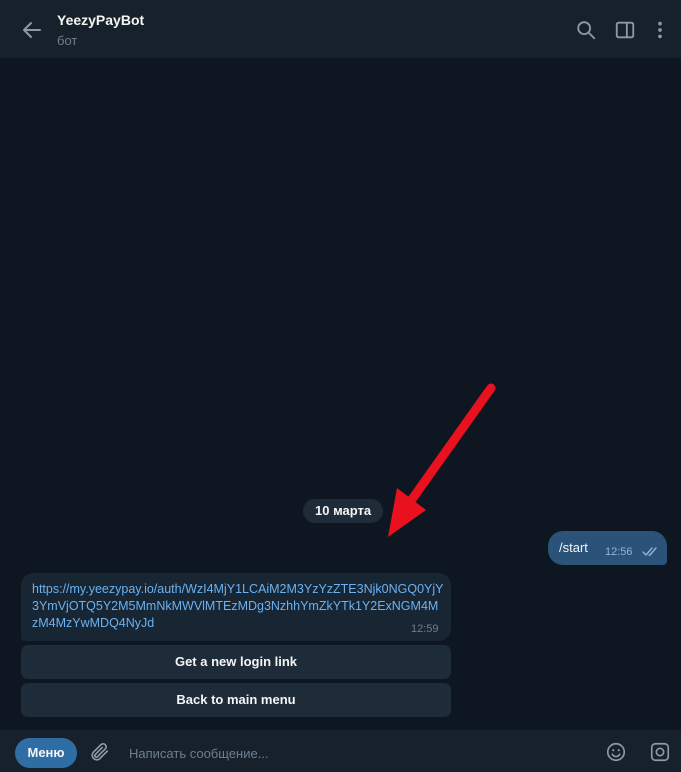 Image resolution: width=681 pixels, height=772 pixels. Describe the element at coordinates (660, 30) in the screenshot. I see `more-vertical-icon` at that location.